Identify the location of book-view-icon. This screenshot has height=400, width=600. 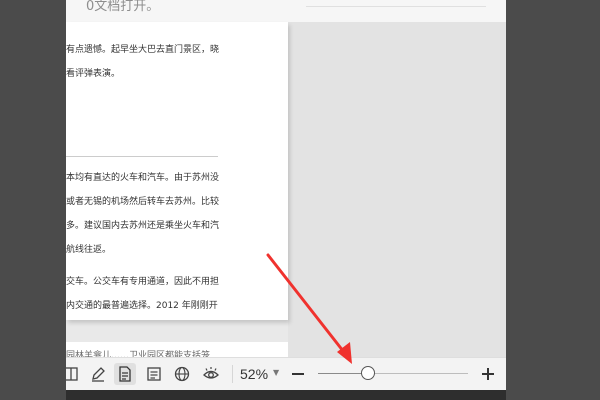
(72, 374).